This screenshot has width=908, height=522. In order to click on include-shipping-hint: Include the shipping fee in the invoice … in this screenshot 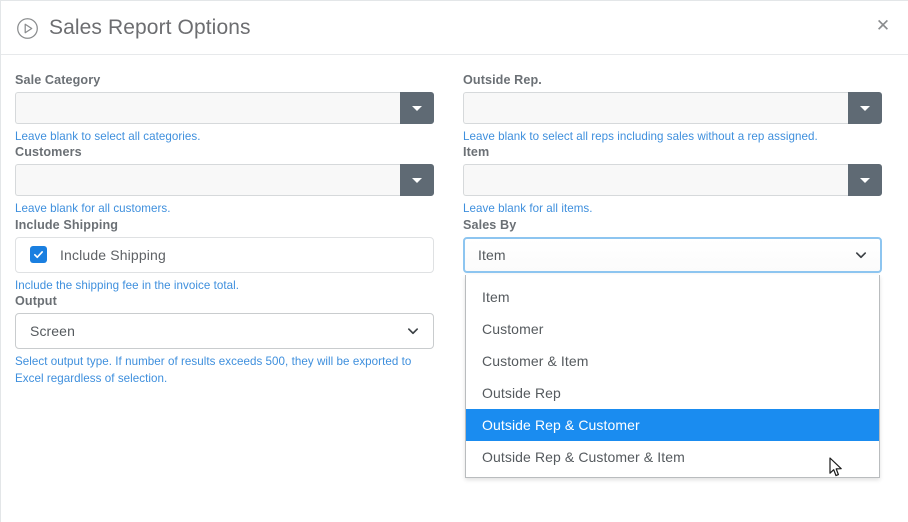, I will do `click(127, 285)`.